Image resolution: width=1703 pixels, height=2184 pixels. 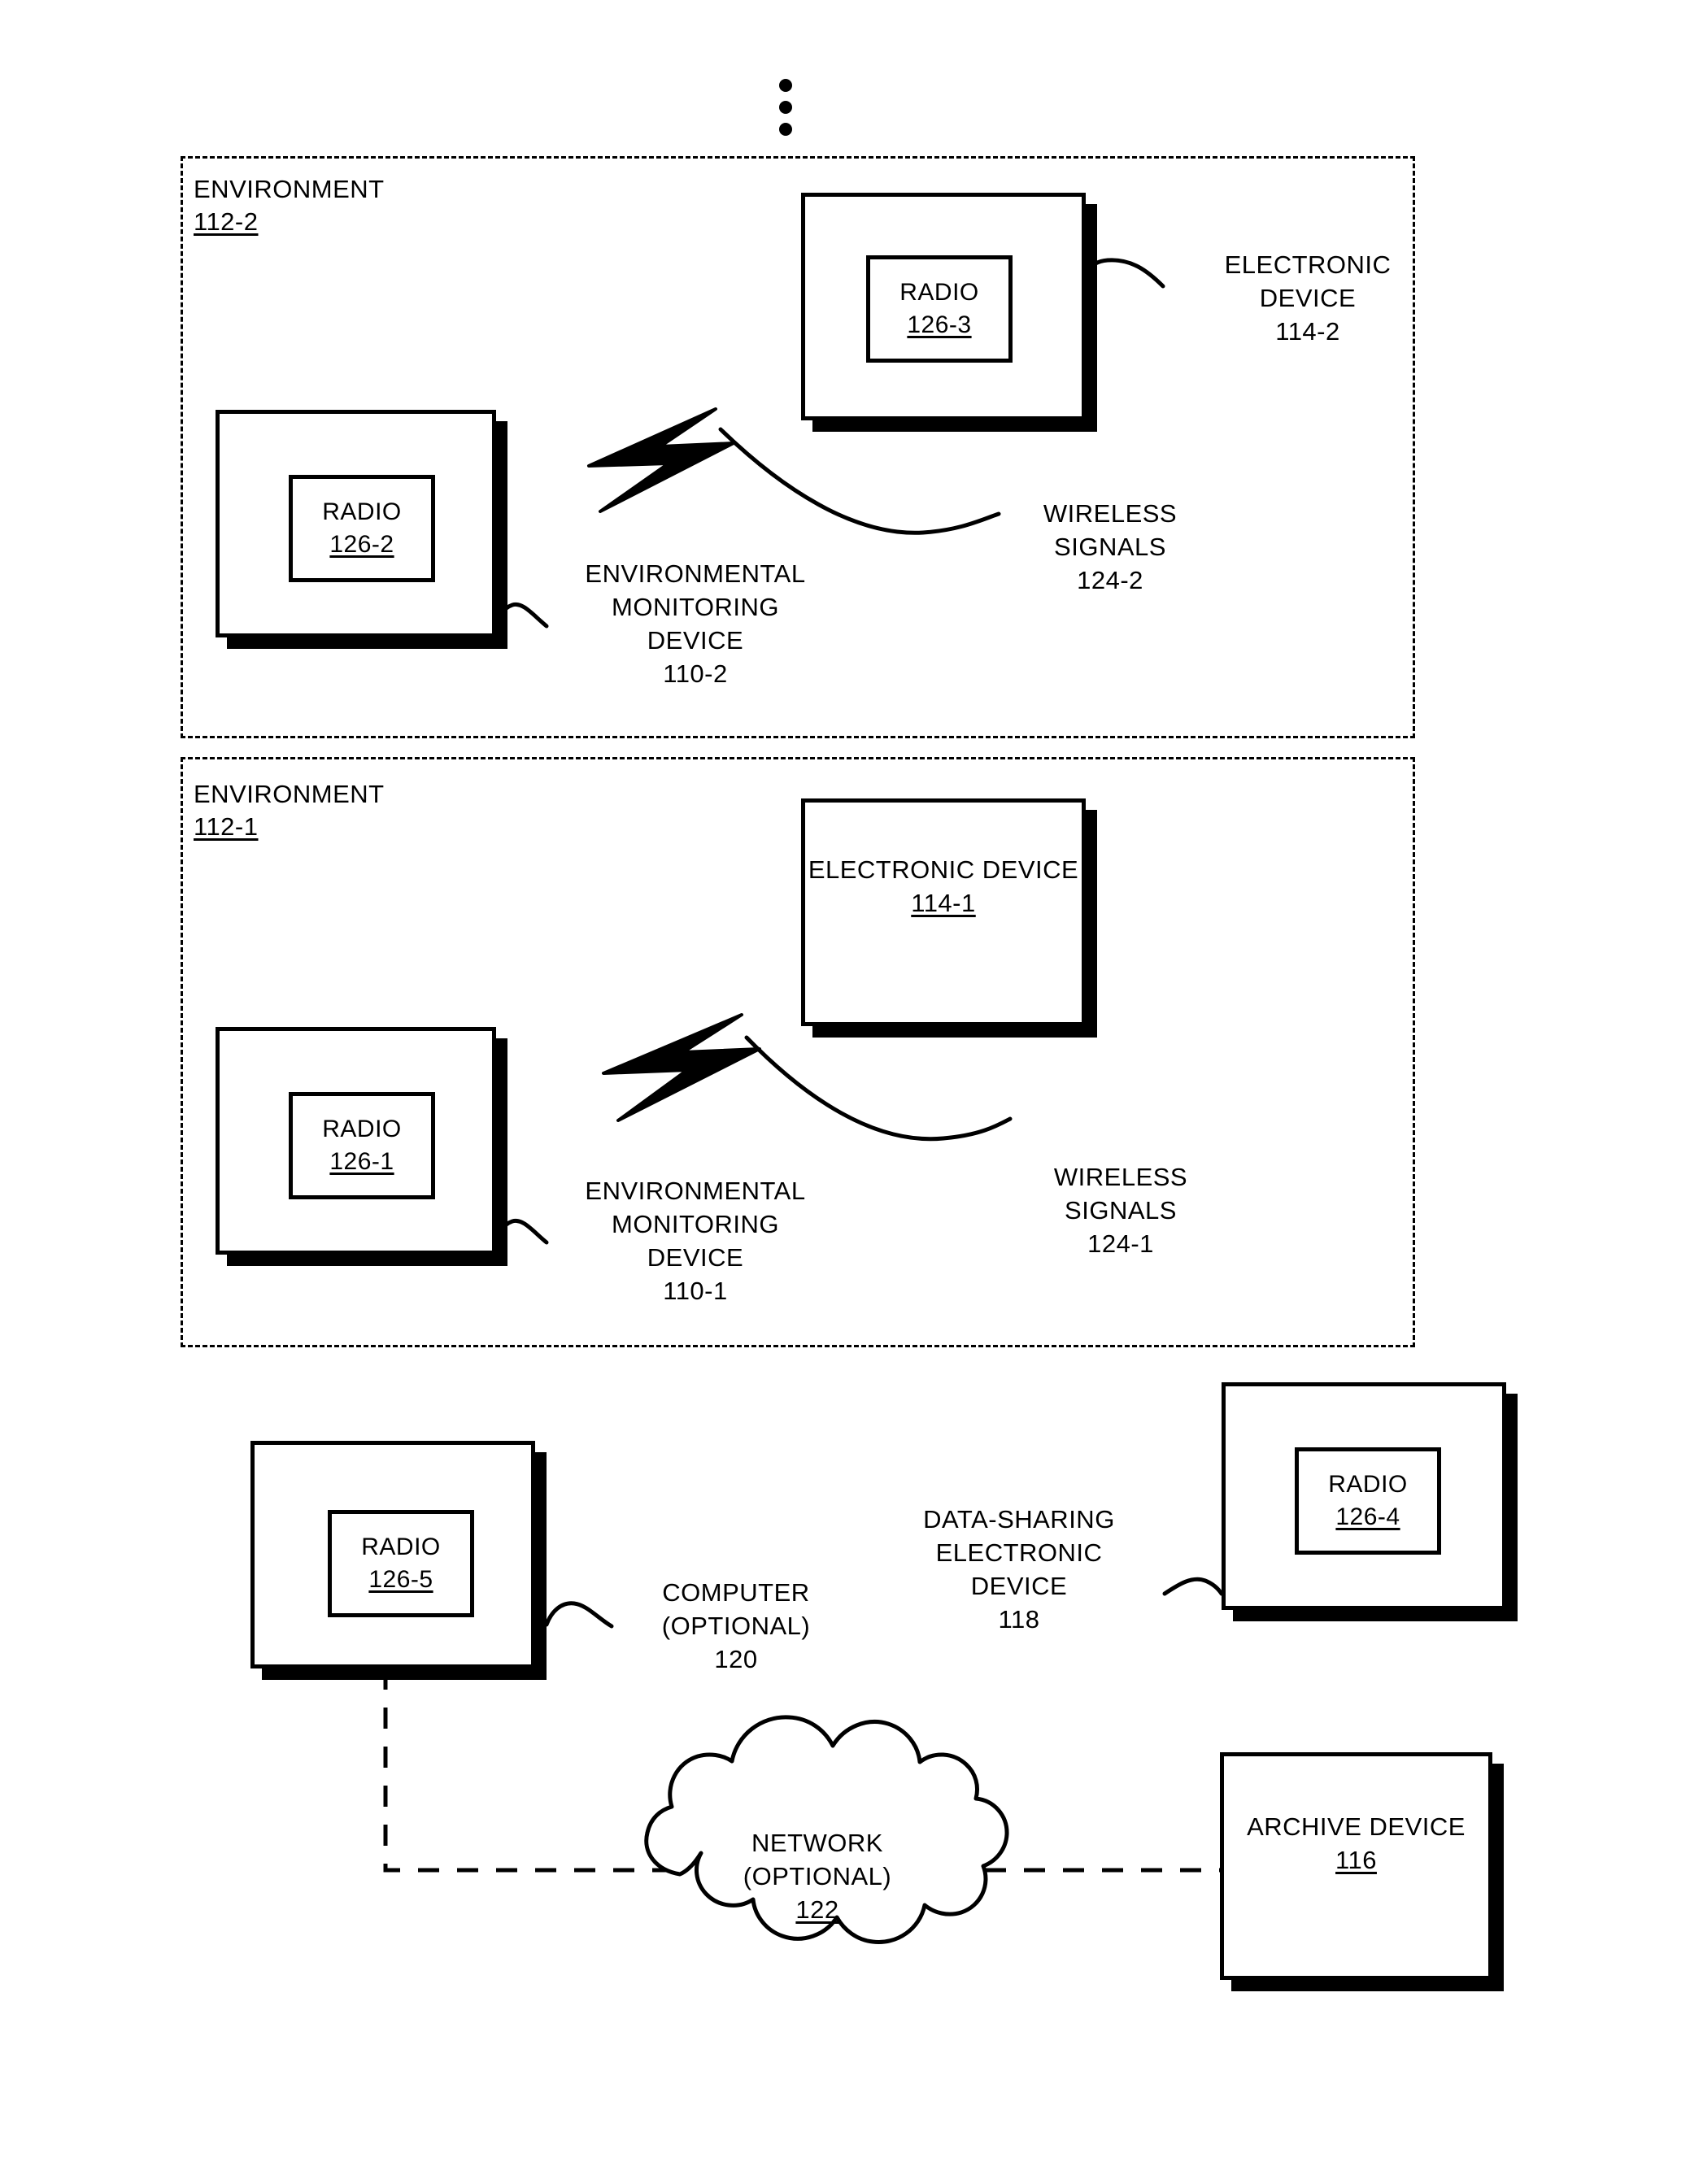 I want to click on network-122-line1-front: NETWORK, so click(x=817, y=1843).